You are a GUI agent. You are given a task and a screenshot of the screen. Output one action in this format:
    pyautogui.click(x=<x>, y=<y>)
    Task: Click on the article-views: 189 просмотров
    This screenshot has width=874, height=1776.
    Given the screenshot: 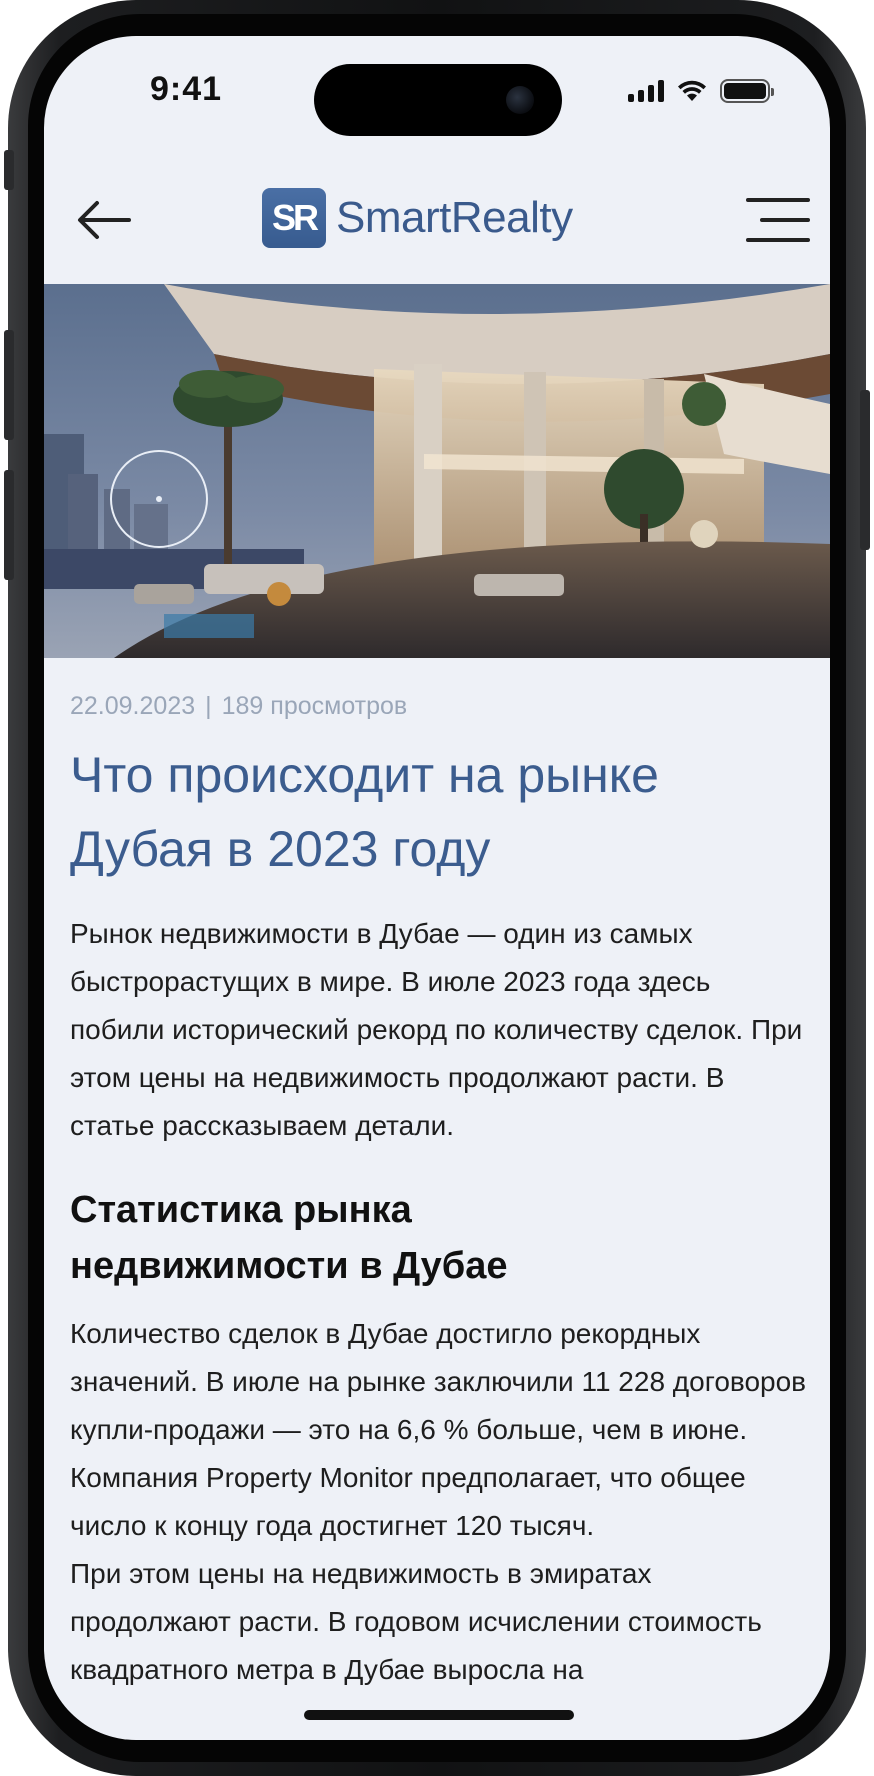 What is the action you would take?
    pyautogui.click(x=314, y=705)
    